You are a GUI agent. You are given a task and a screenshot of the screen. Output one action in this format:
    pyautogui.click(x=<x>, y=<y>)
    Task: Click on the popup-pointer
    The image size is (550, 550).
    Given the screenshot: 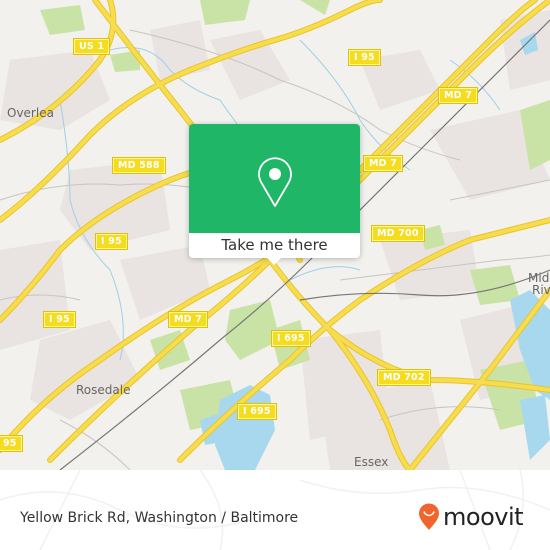 What is the action you would take?
    pyautogui.click(x=274, y=261)
    